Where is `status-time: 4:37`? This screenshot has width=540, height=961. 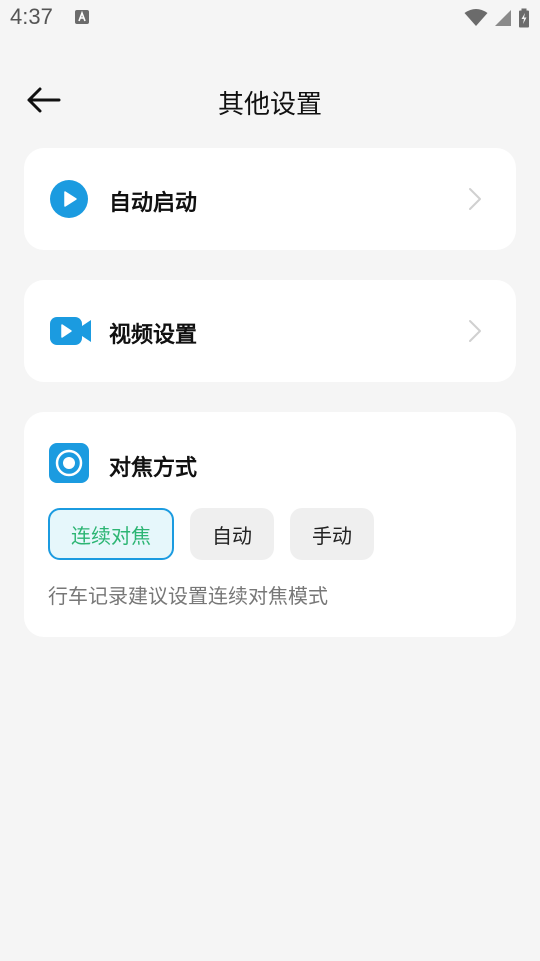 status-time: 4:37 is located at coordinates (31, 16).